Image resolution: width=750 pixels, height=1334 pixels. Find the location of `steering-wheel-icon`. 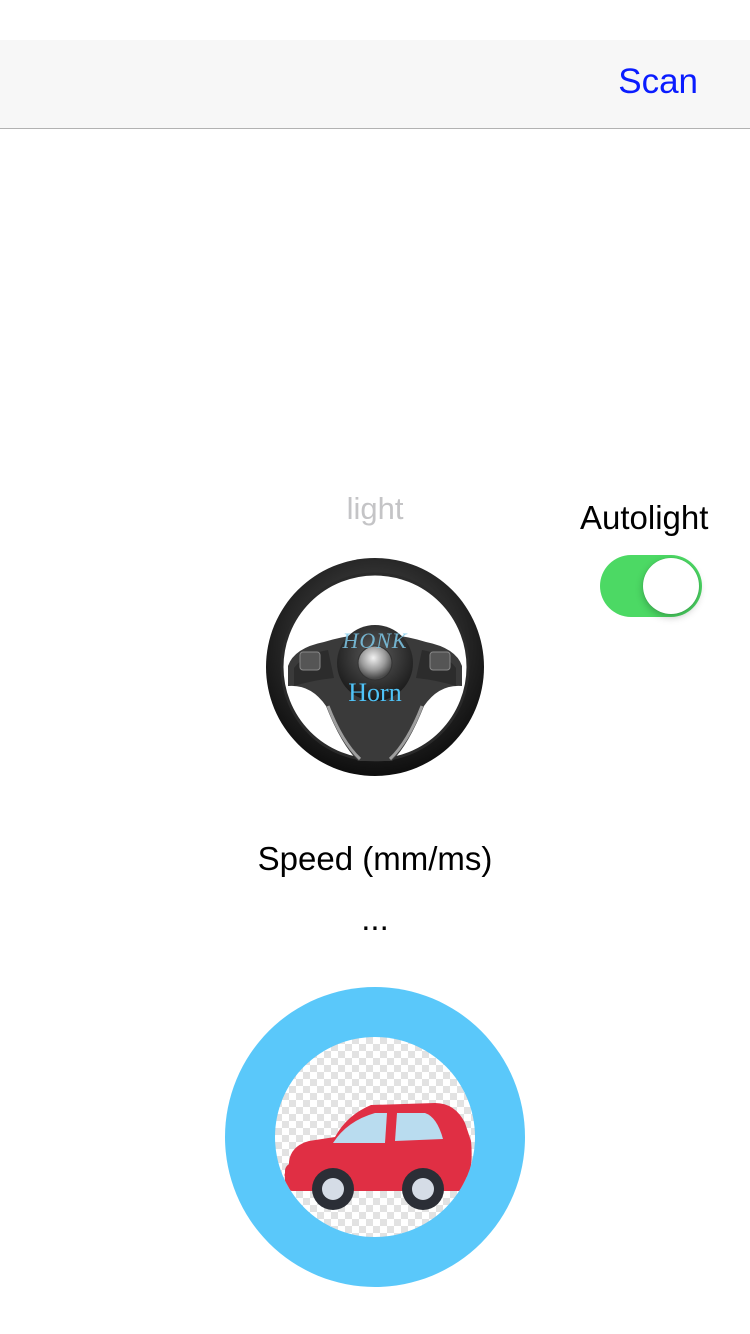

steering-wheel-icon is located at coordinates (375, 667).